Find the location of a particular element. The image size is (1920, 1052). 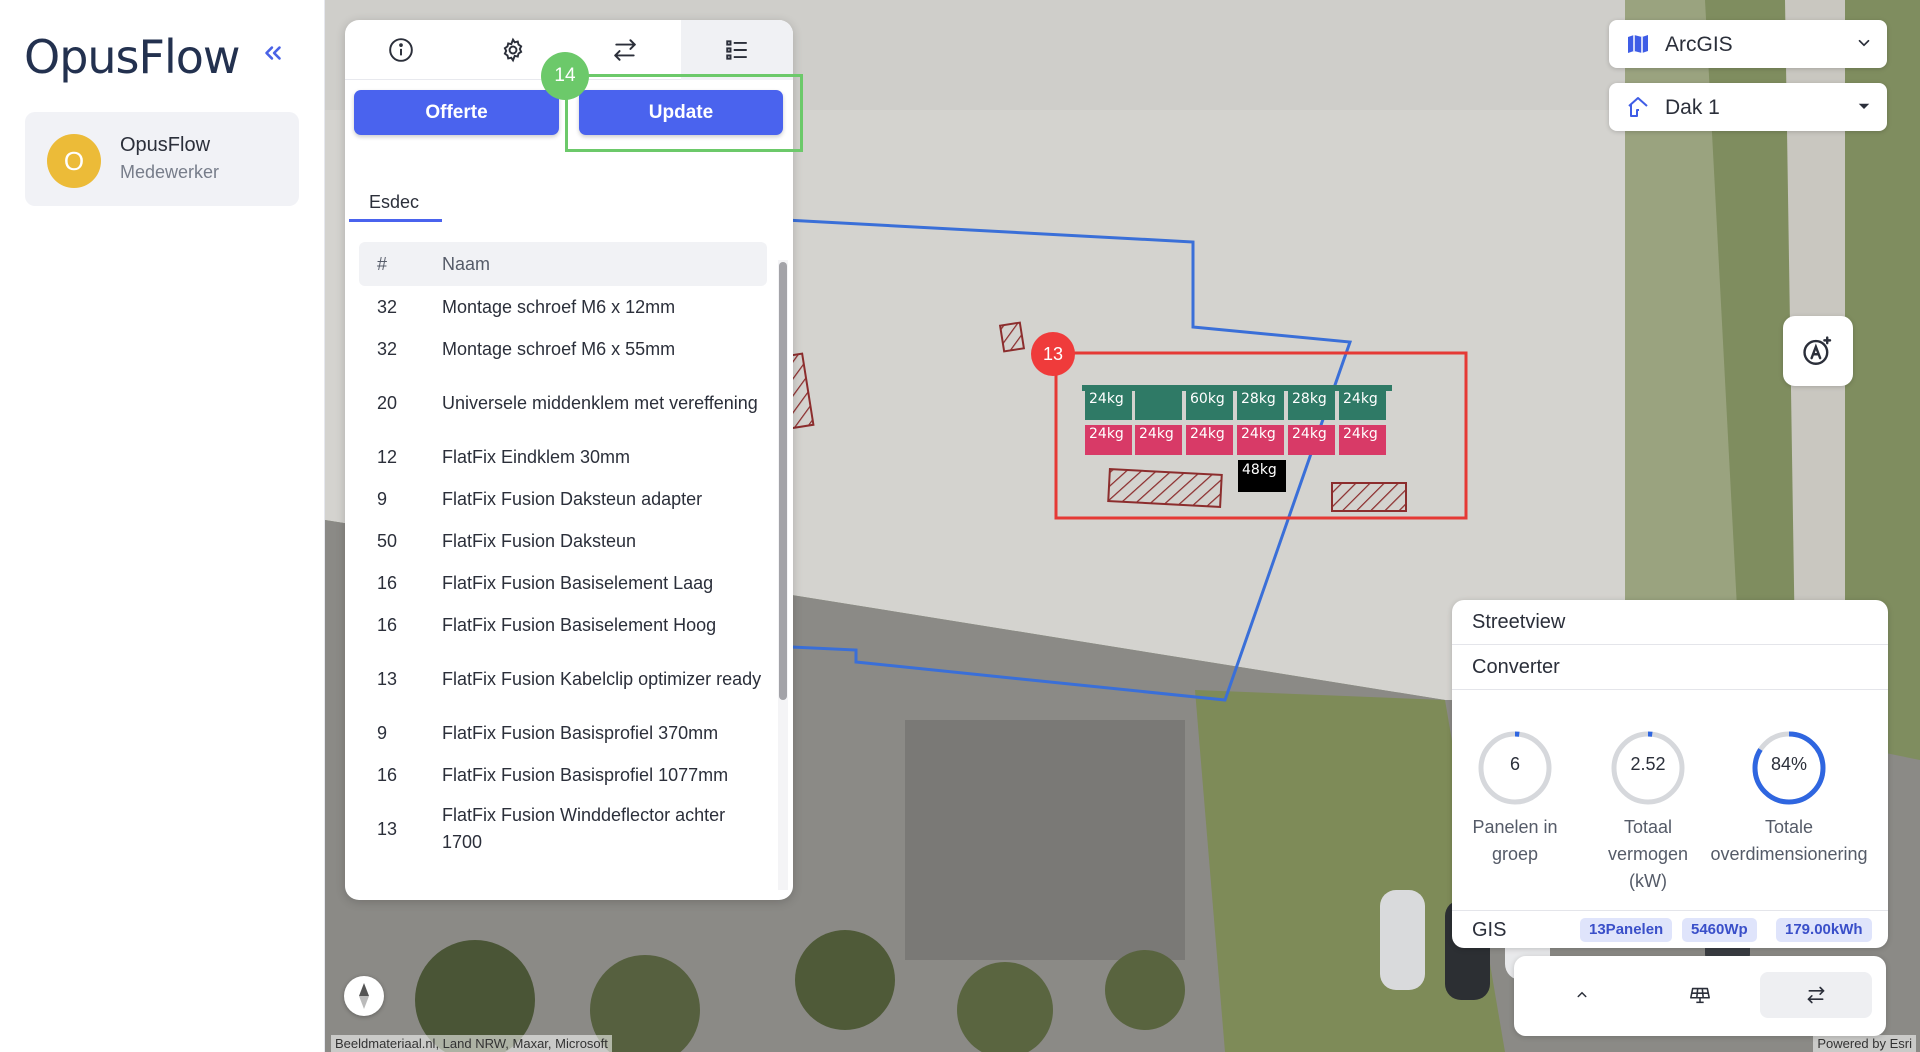

compass-icon is located at coordinates (364, 996).